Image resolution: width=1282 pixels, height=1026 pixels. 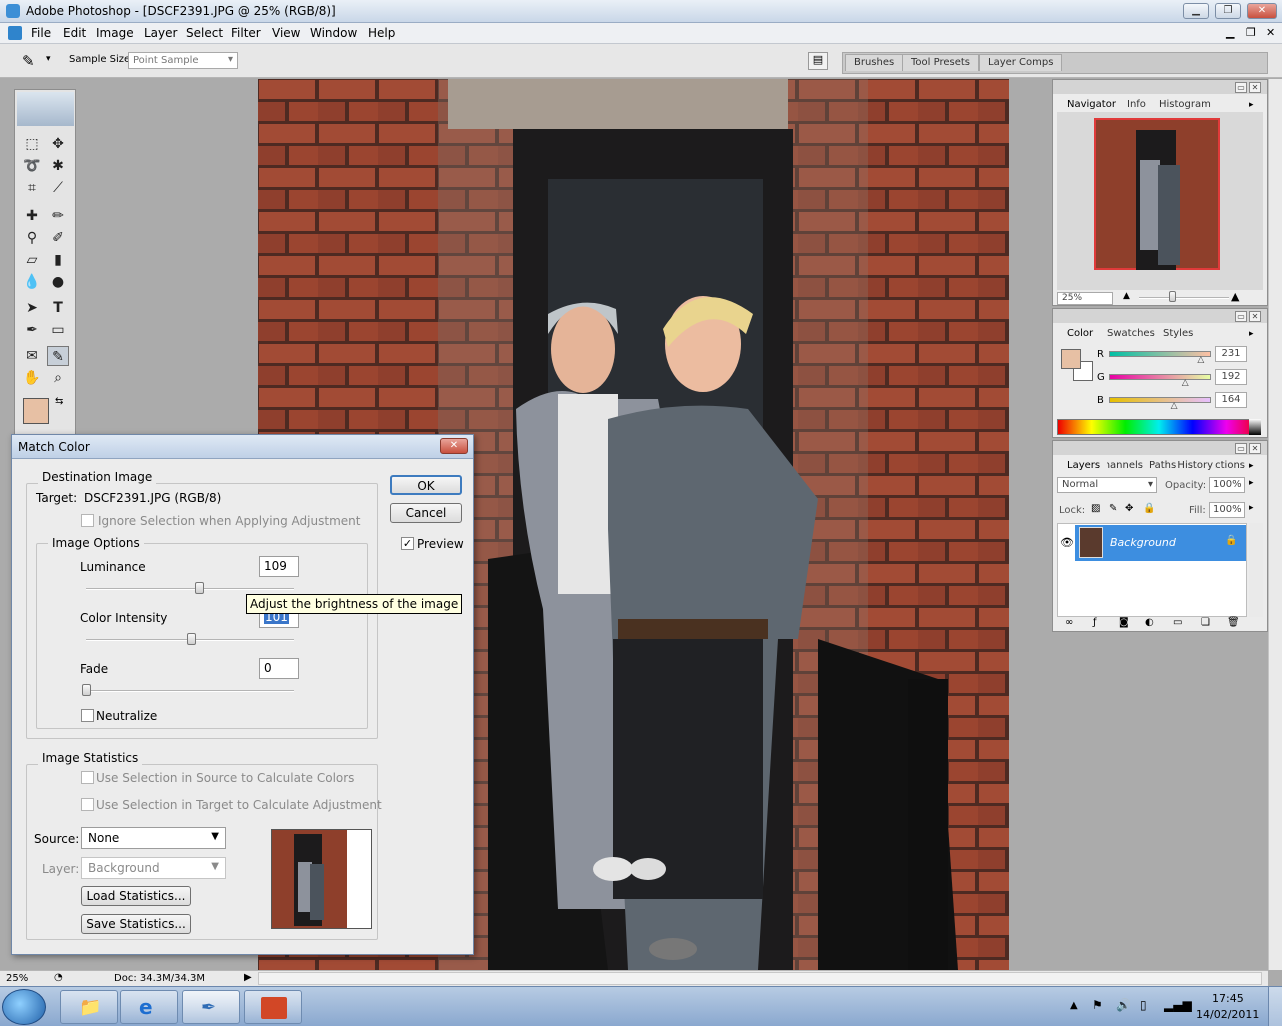 What do you see at coordinates (59, 401) in the screenshot?
I see `swap-colors-icon: ⇆` at bounding box center [59, 401].